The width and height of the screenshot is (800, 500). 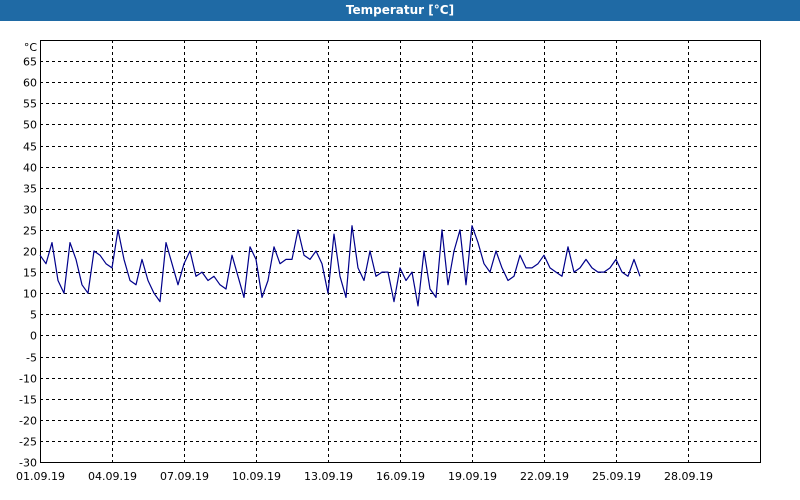 I want to click on y-tick-label: 65, so click(x=30, y=62).